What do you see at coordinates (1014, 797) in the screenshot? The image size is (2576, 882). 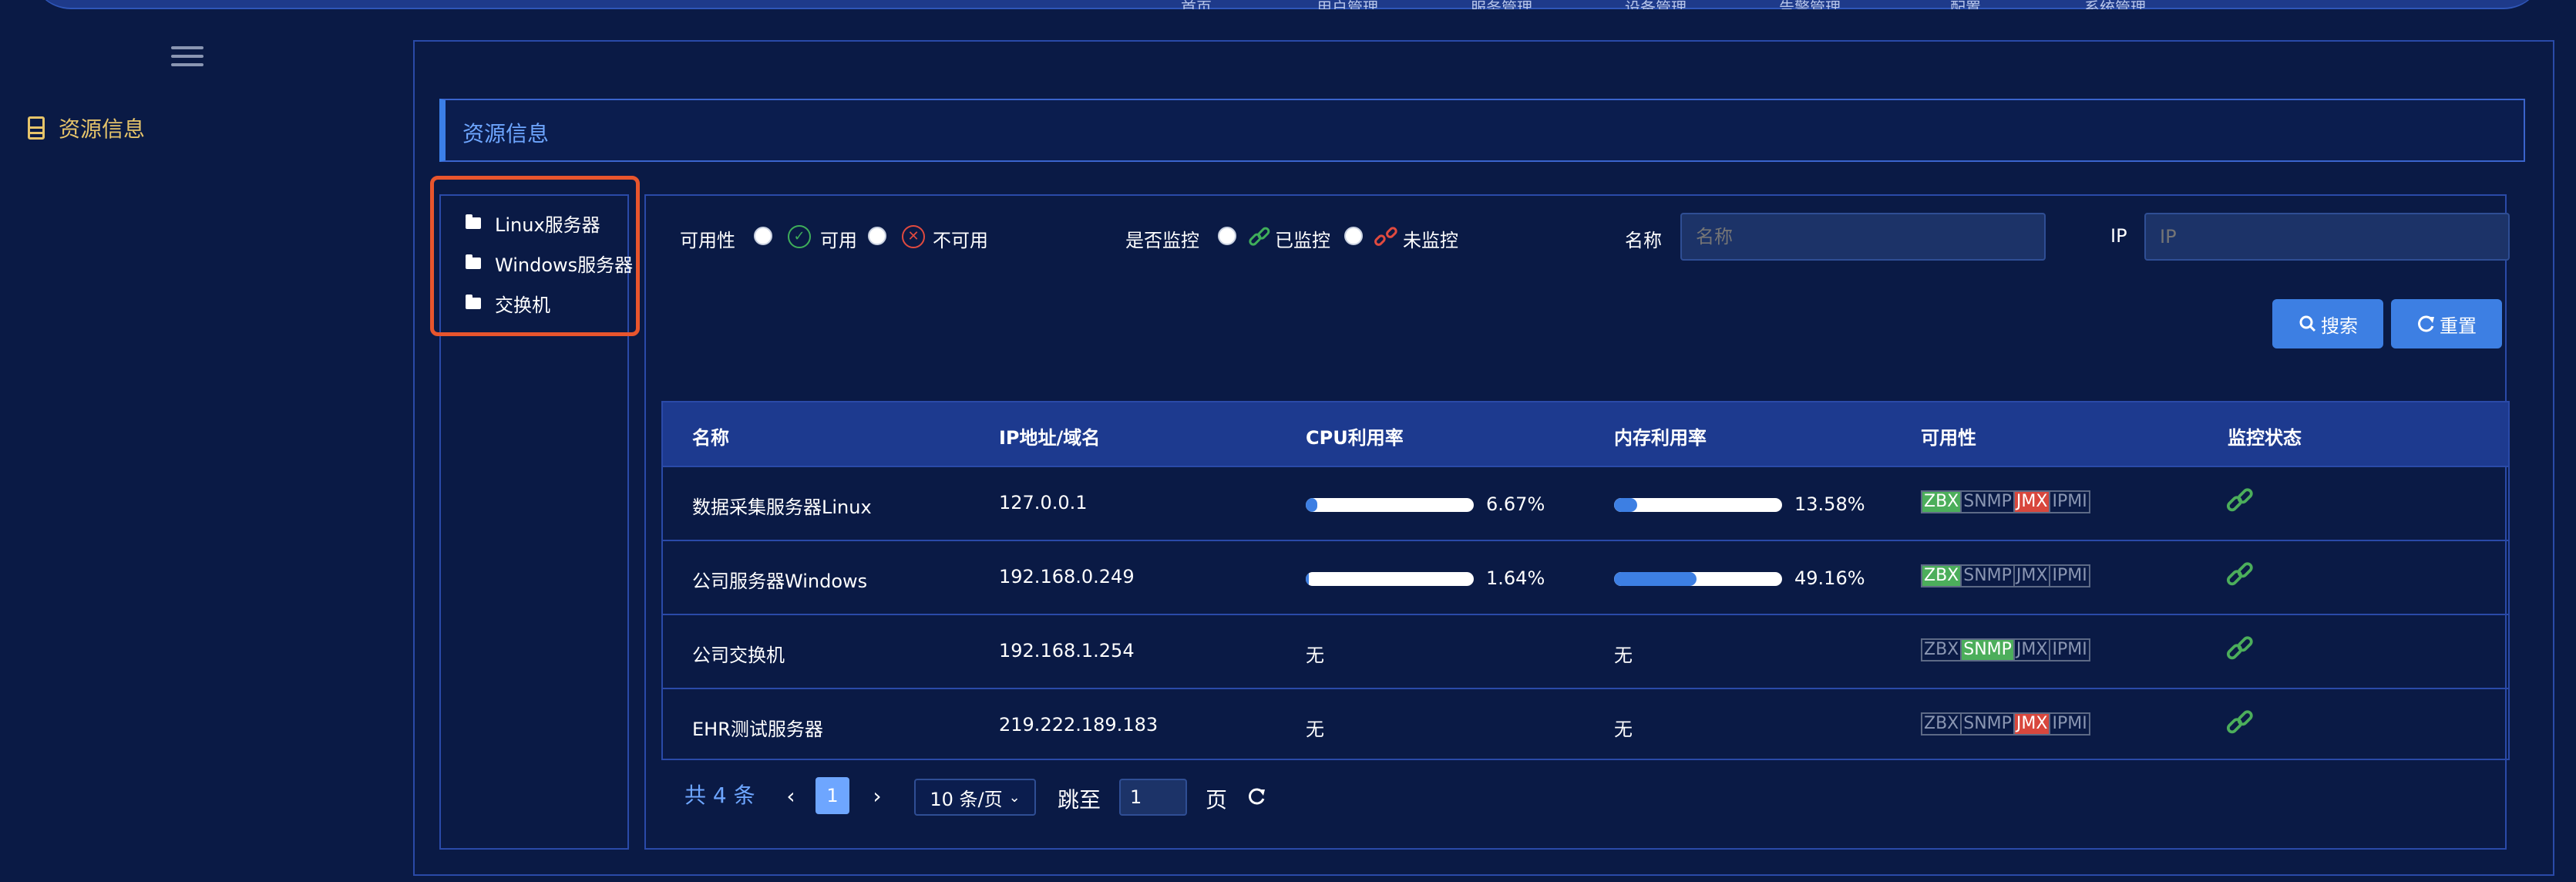 I see `chevron-down-icon: ⌄` at bounding box center [1014, 797].